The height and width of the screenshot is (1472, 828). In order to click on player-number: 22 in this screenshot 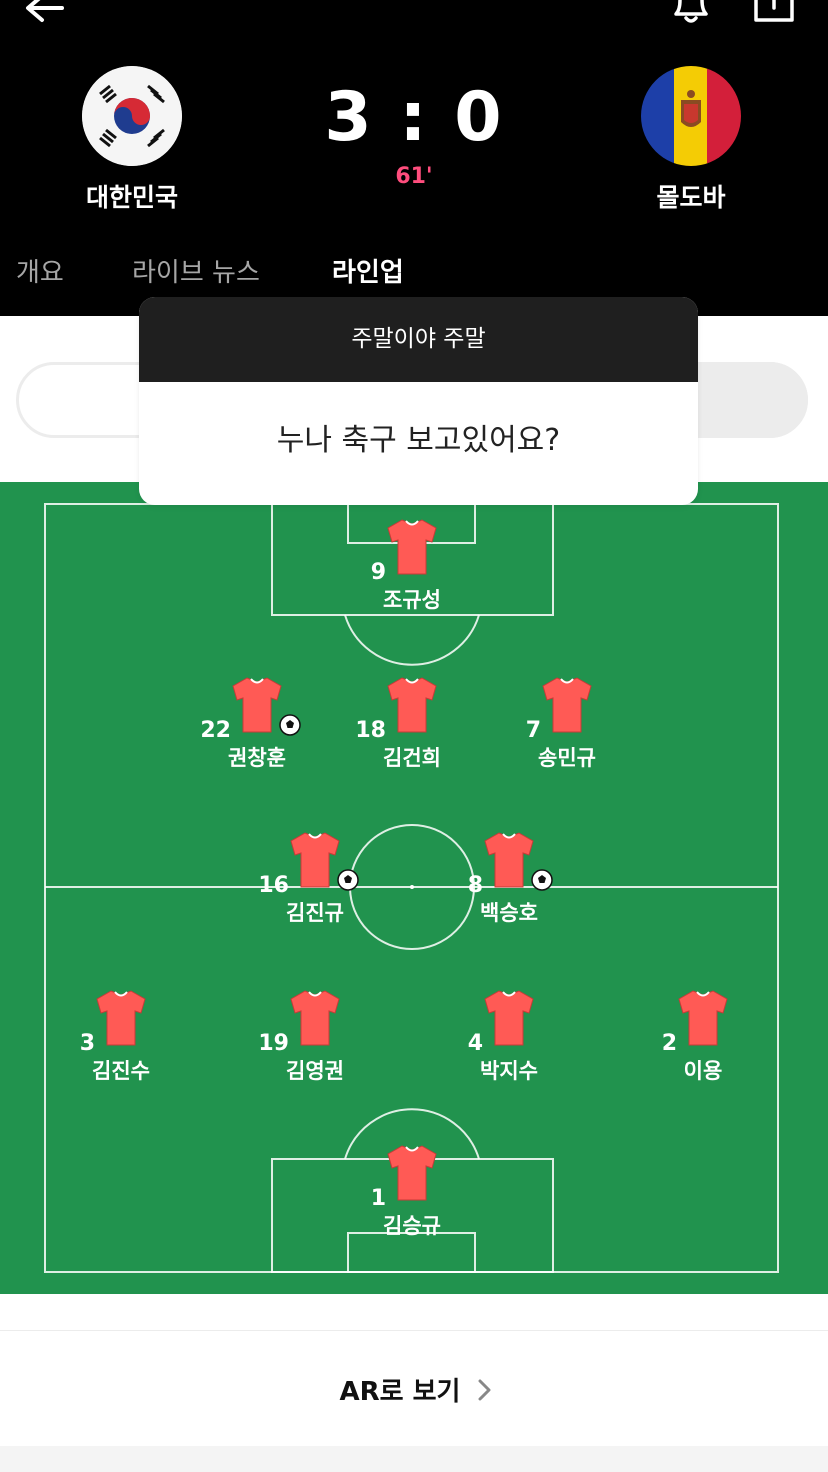, I will do `click(215, 730)`.